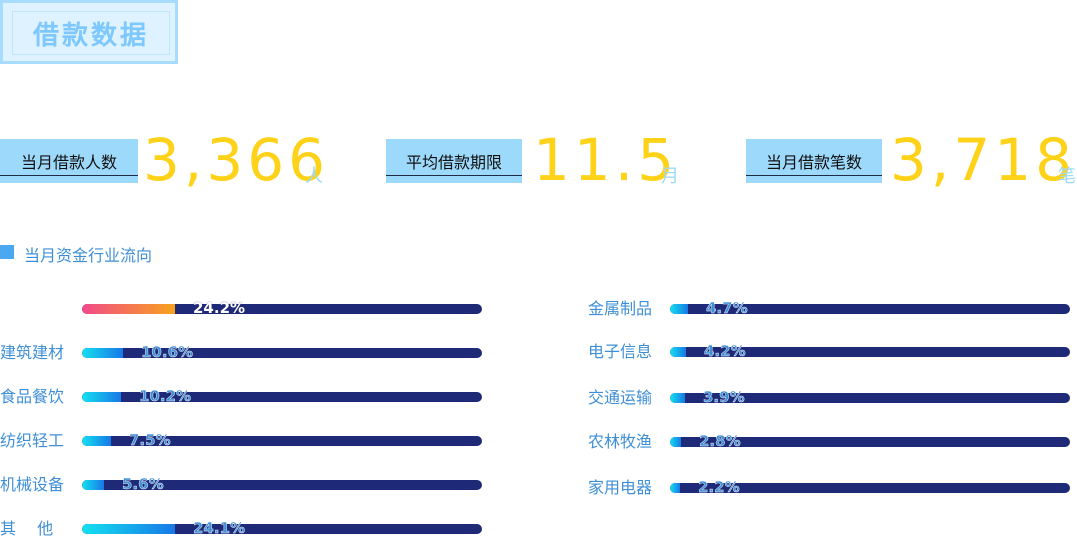  What do you see at coordinates (7, 252) in the screenshot?
I see `section-bullet-icon` at bounding box center [7, 252].